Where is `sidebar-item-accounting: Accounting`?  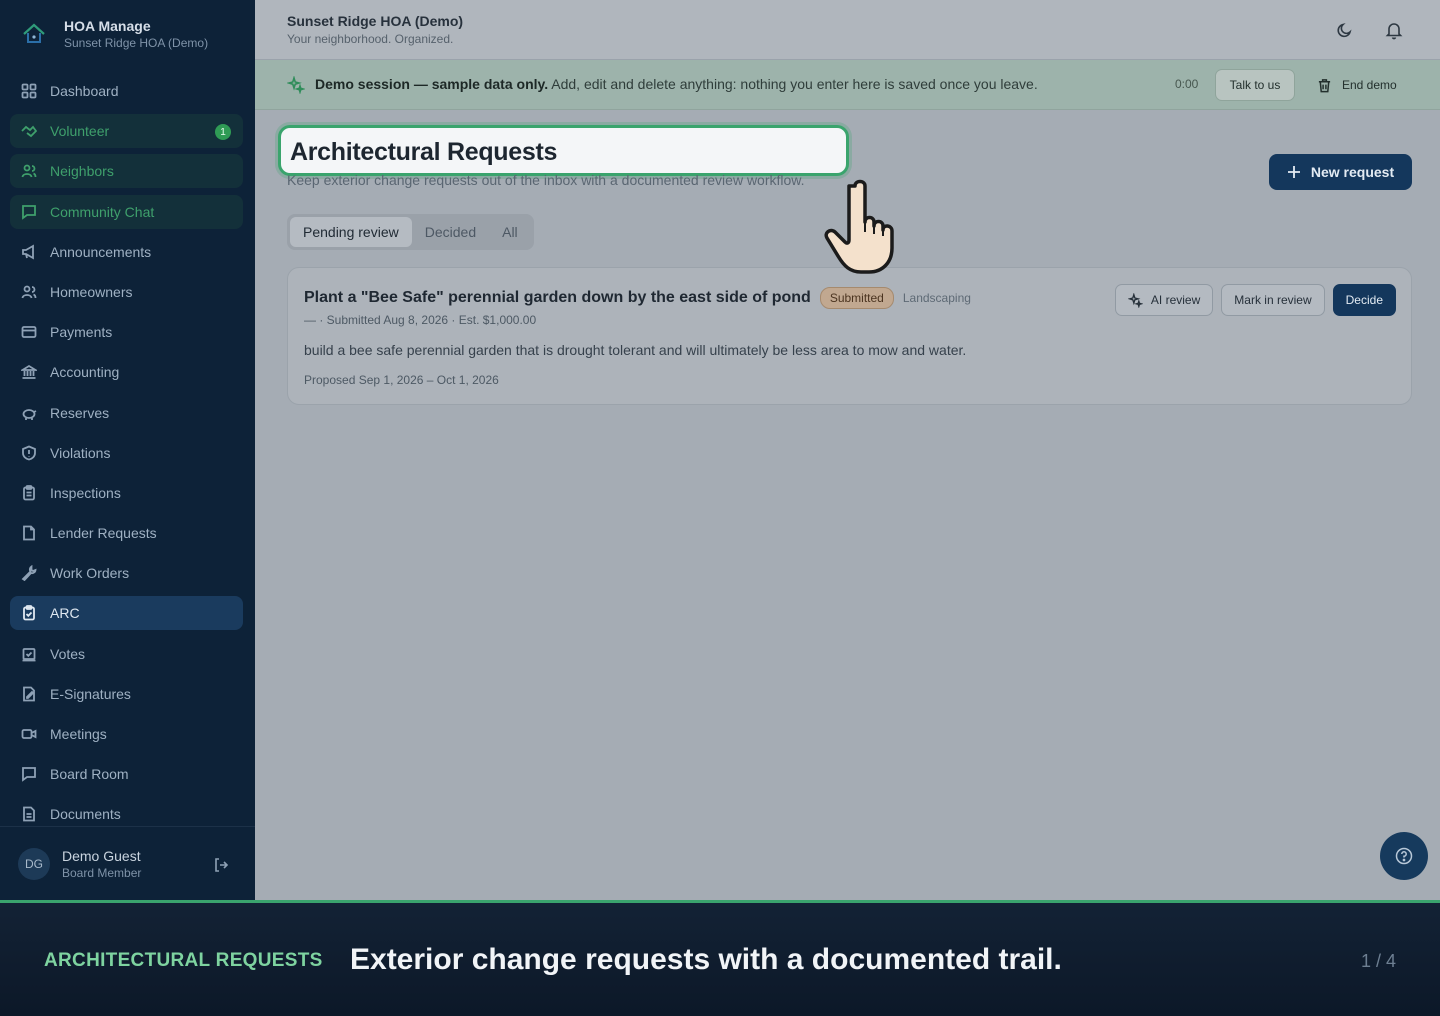 sidebar-item-accounting: Accounting is located at coordinates (126, 372).